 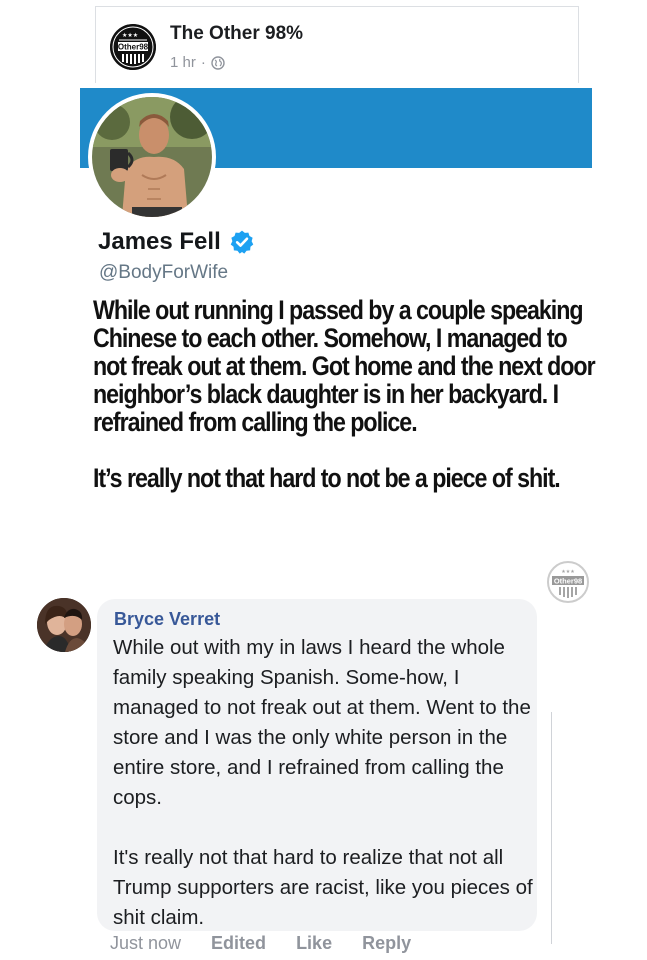 What do you see at coordinates (386, 943) in the screenshot?
I see `reply-button: Reply` at bounding box center [386, 943].